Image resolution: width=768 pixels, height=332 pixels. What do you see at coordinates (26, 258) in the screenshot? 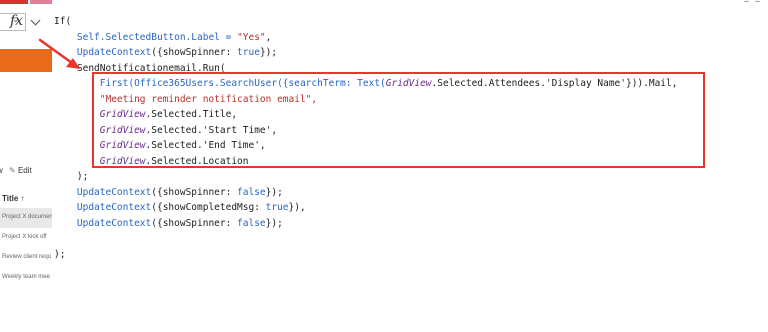
I see `table-row: Review client requ` at bounding box center [26, 258].